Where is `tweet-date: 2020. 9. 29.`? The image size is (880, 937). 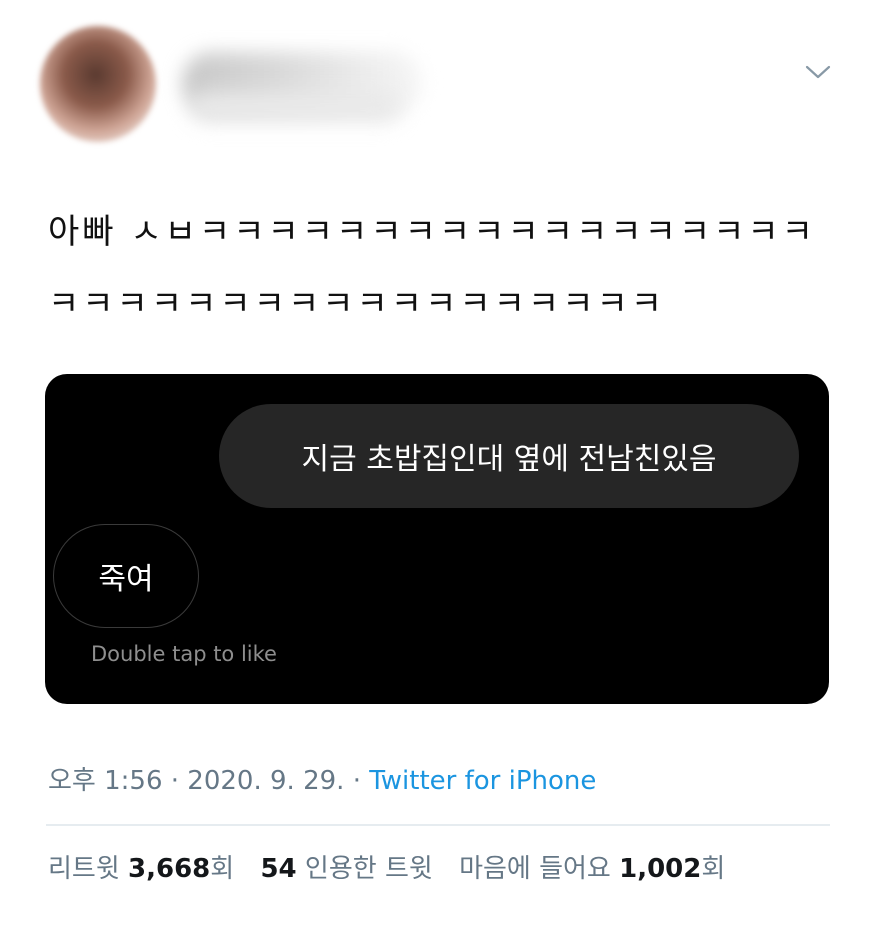
tweet-date: 2020. 9. 29. is located at coordinates (265, 781).